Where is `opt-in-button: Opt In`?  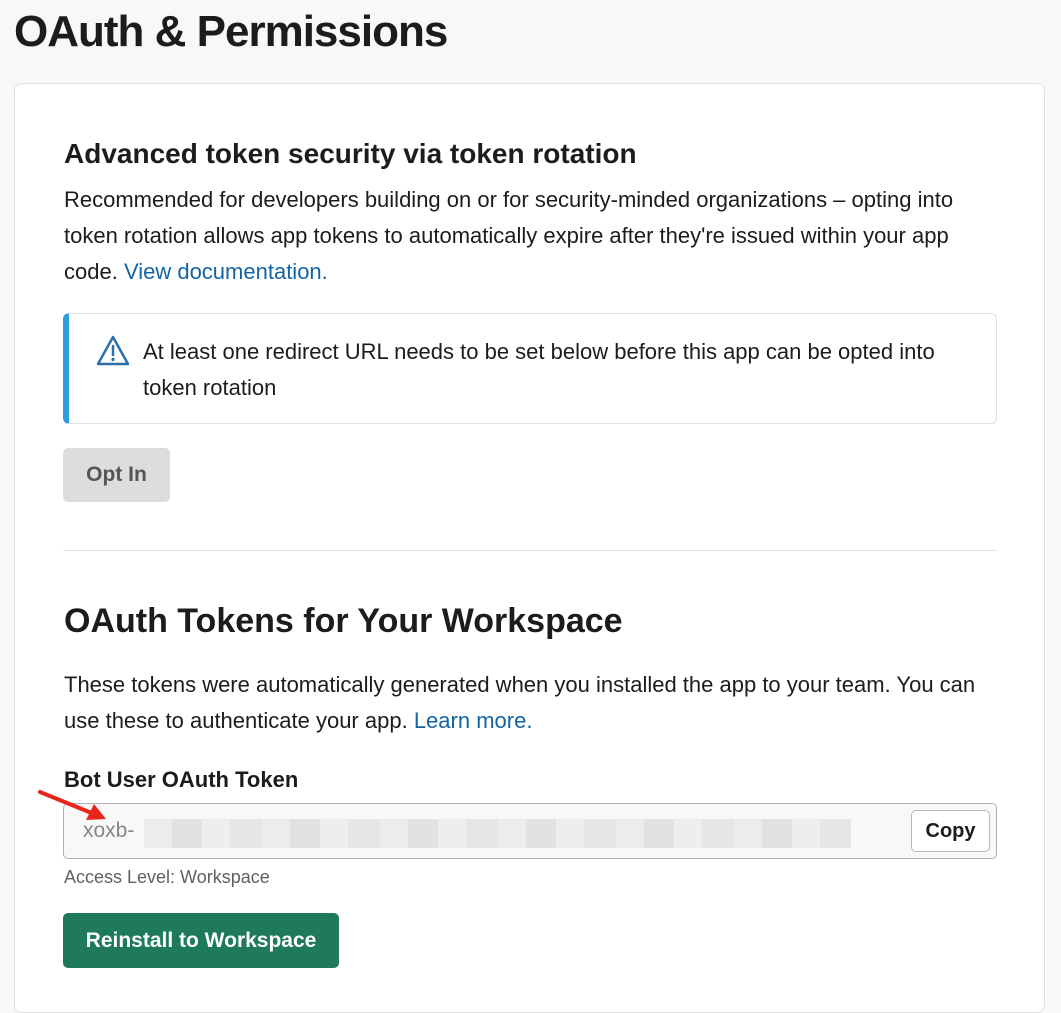
opt-in-button: Opt In is located at coordinates (116, 475).